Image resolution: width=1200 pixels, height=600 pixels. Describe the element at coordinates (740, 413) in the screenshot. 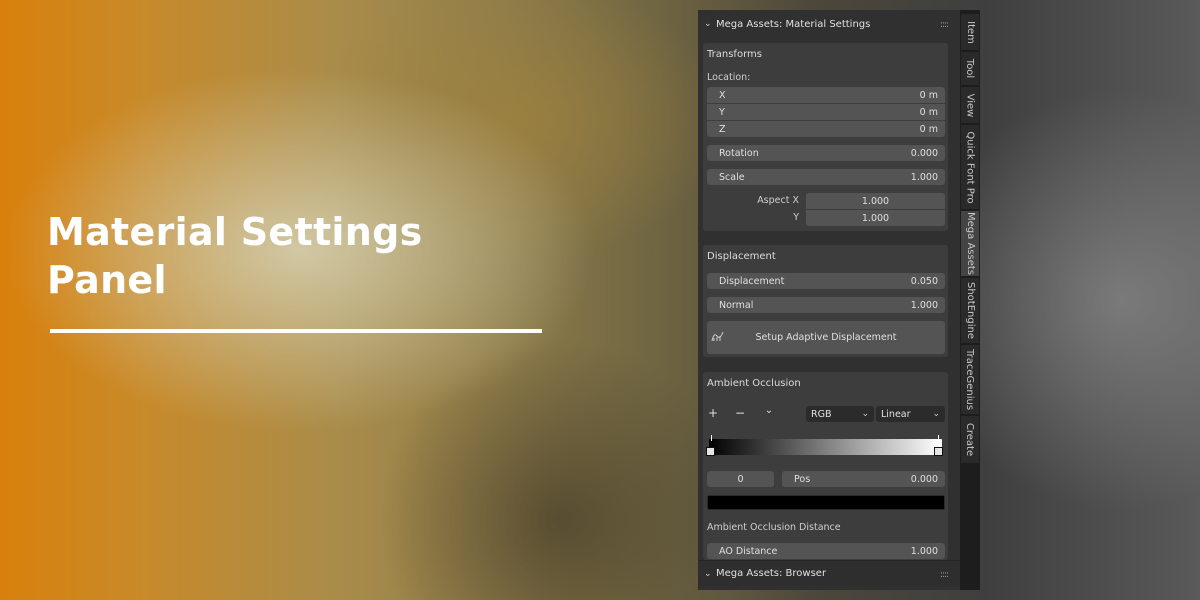

I see `remove-stop-icon: −` at that location.